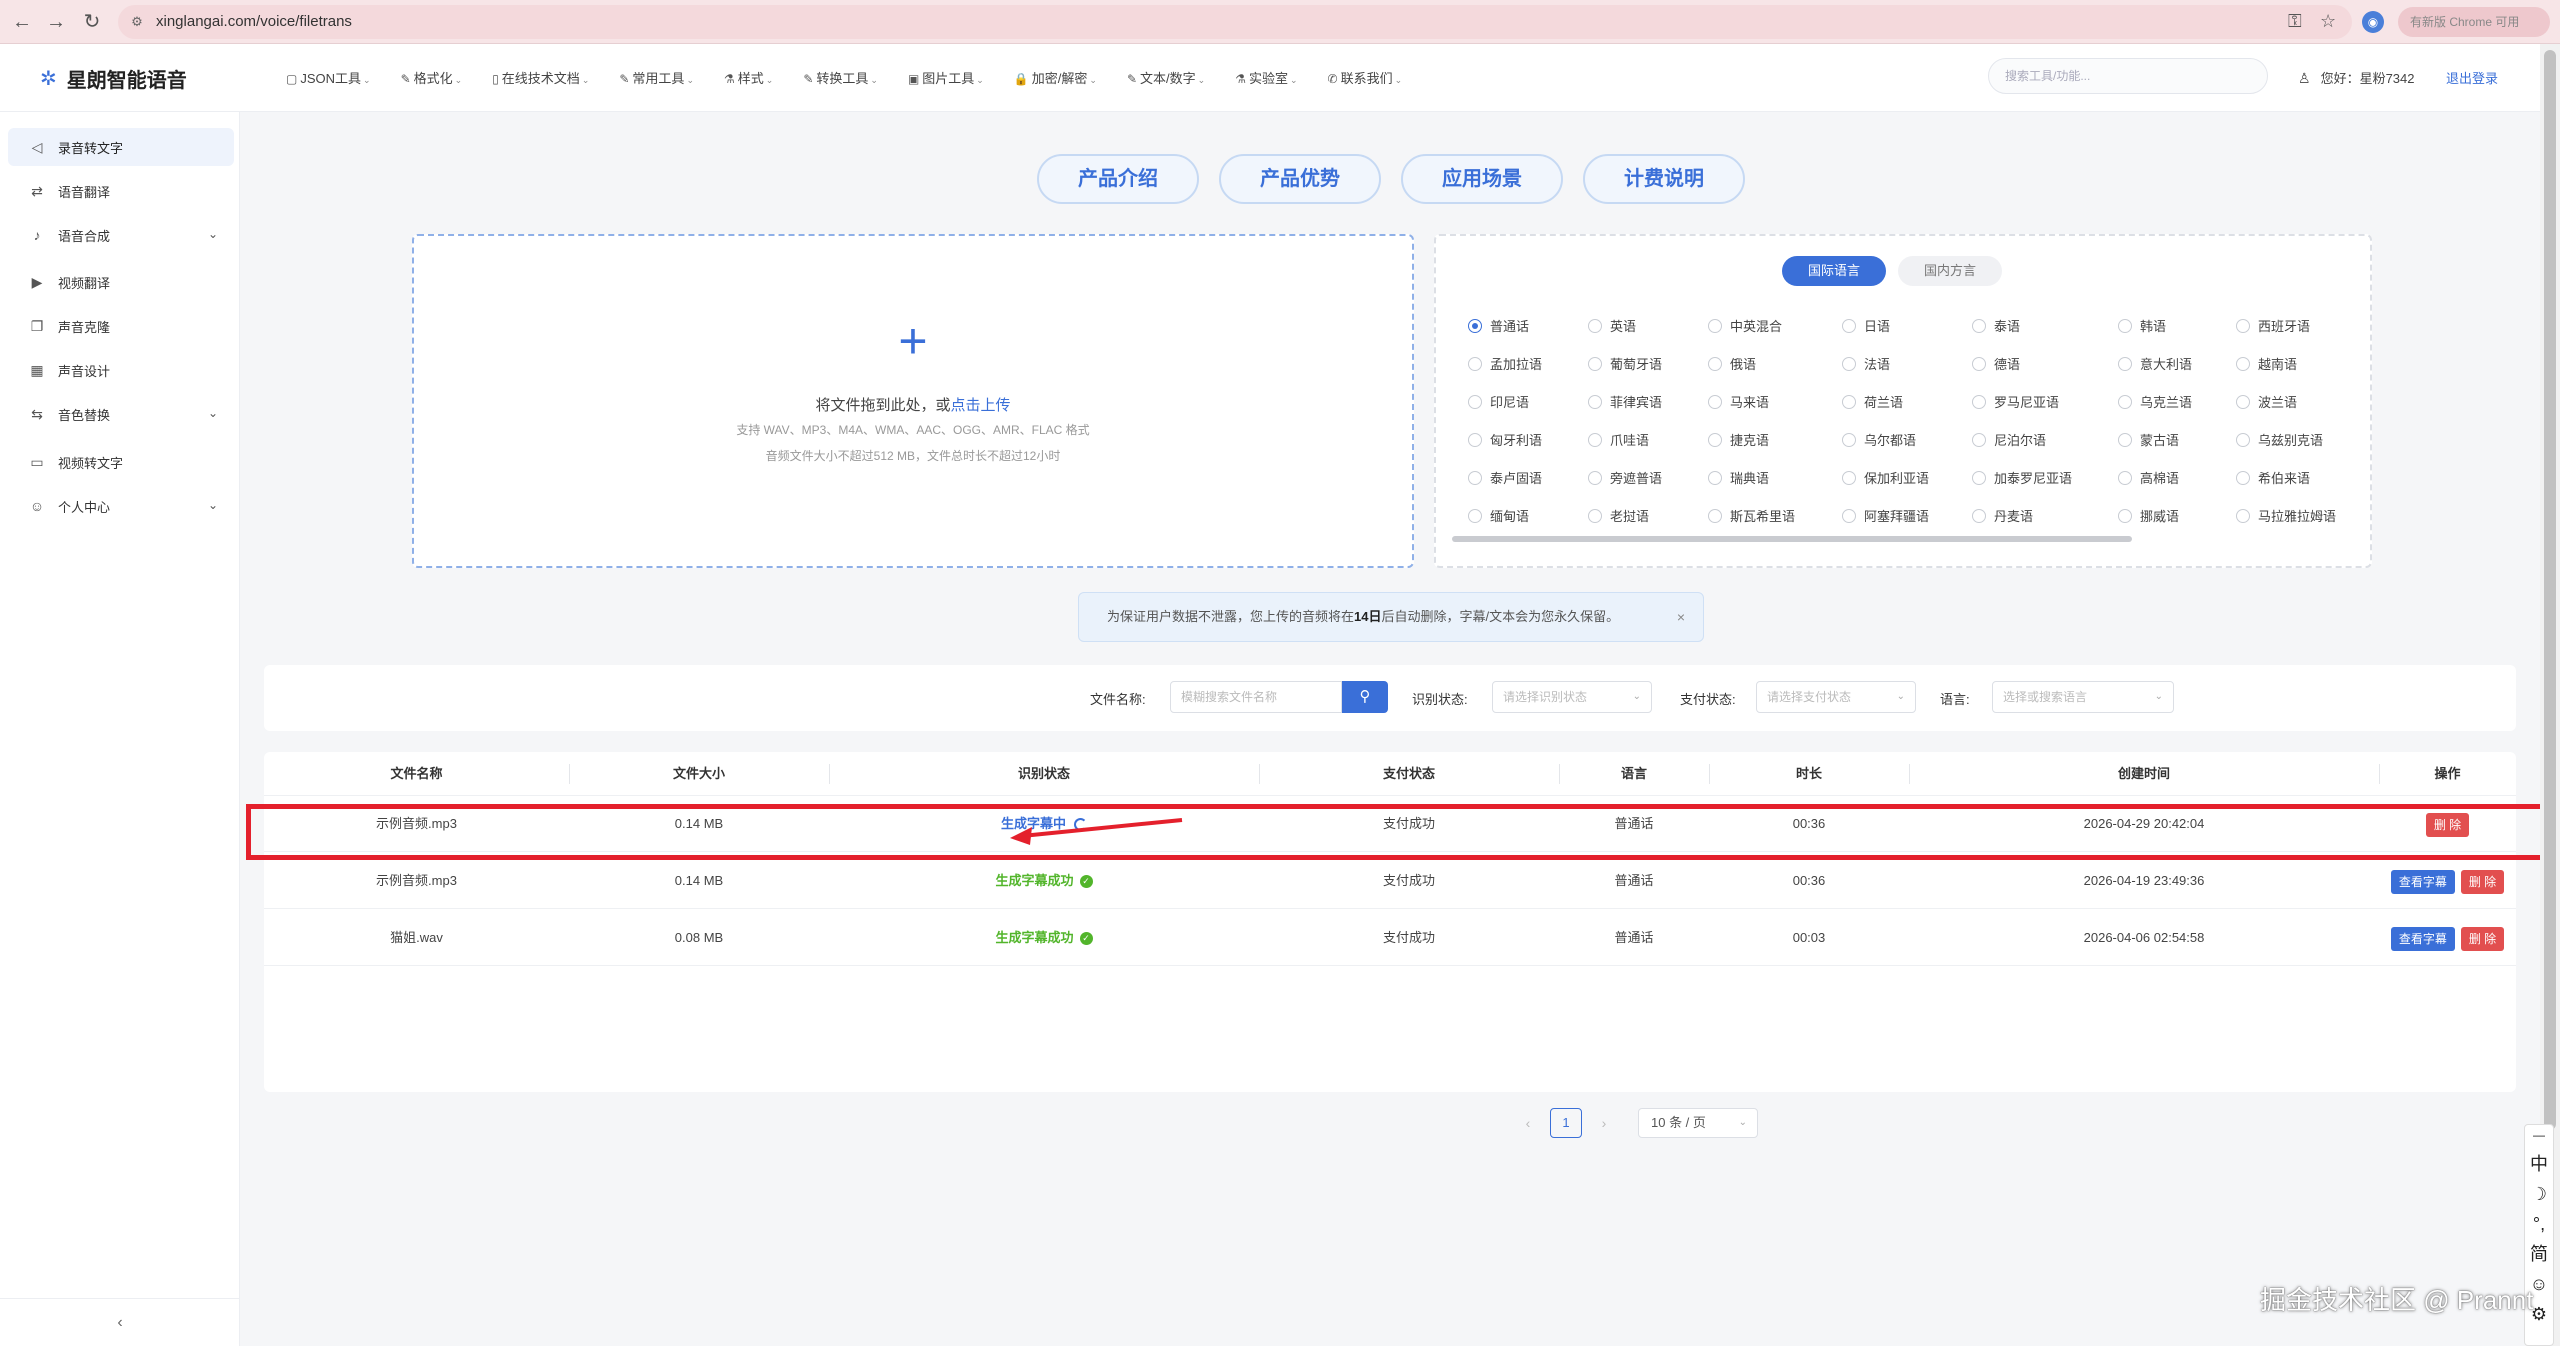 The image size is (2560, 1346). I want to click on language-option: 尼泊尔语, so click(2009, 439).